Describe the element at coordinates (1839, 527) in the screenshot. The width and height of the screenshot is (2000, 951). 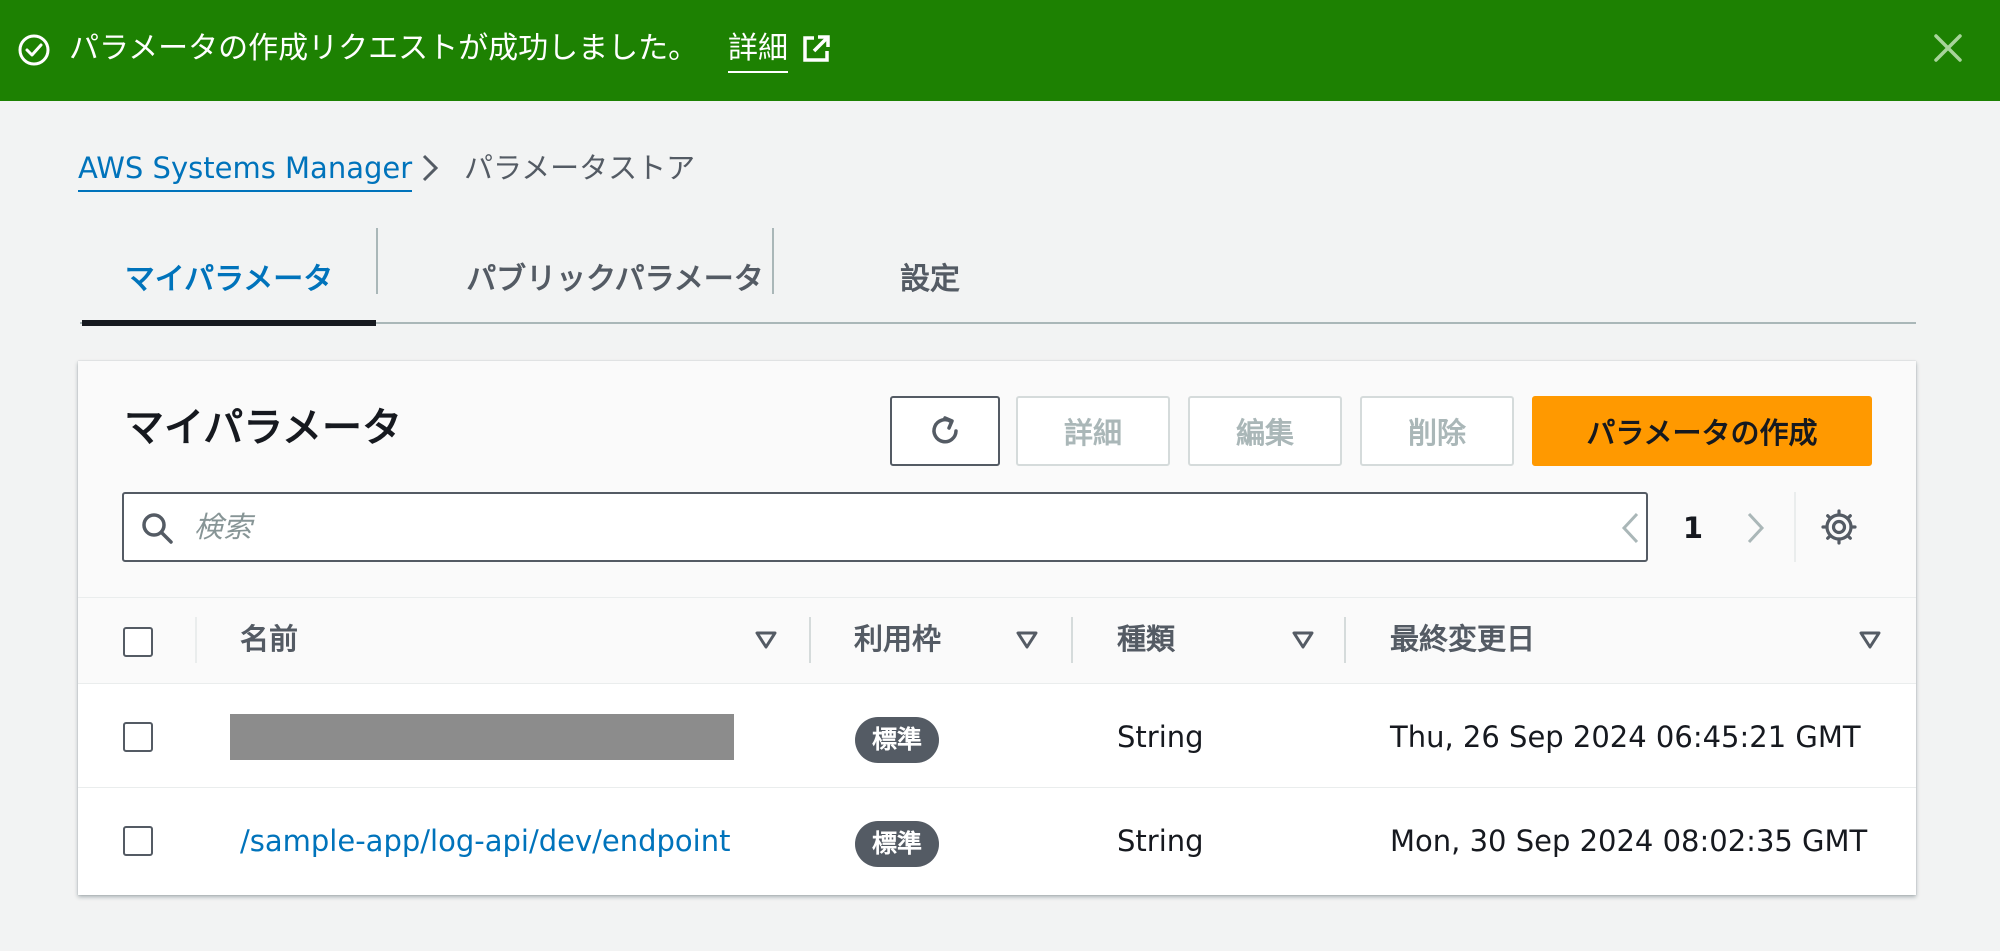
I see `gear-icon` at that location.